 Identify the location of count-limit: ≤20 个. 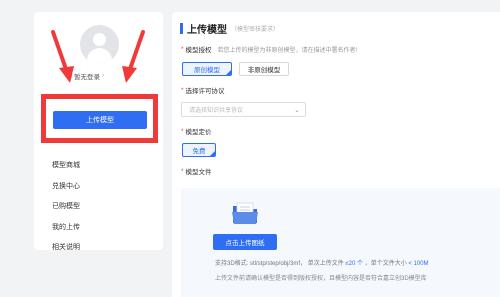
(354, 264).